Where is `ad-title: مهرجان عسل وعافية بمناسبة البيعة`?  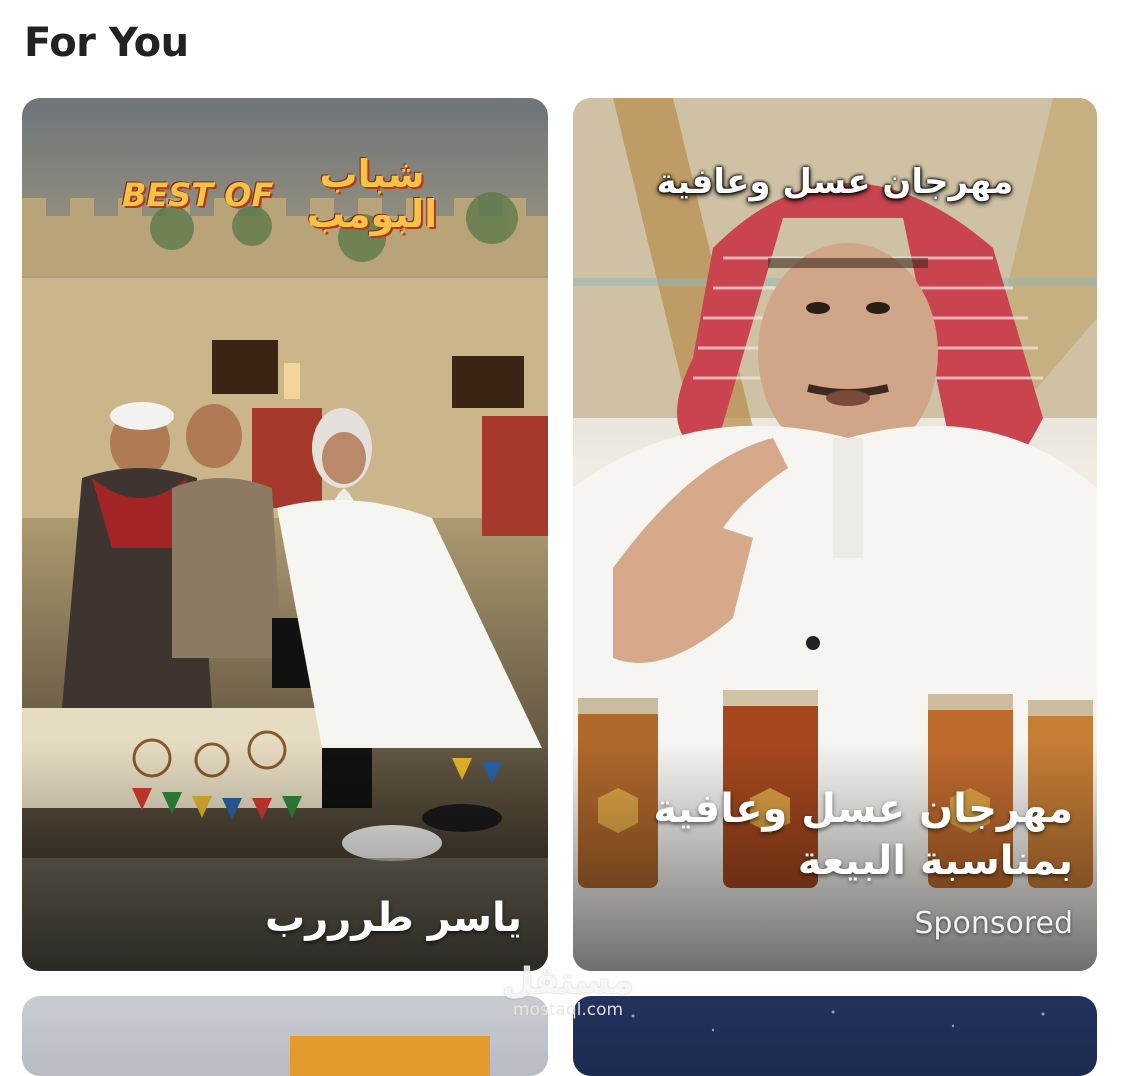
ad-title: مهرجان عسل وعافية بمناسبة البيعة is located at coordinates (863, 835).